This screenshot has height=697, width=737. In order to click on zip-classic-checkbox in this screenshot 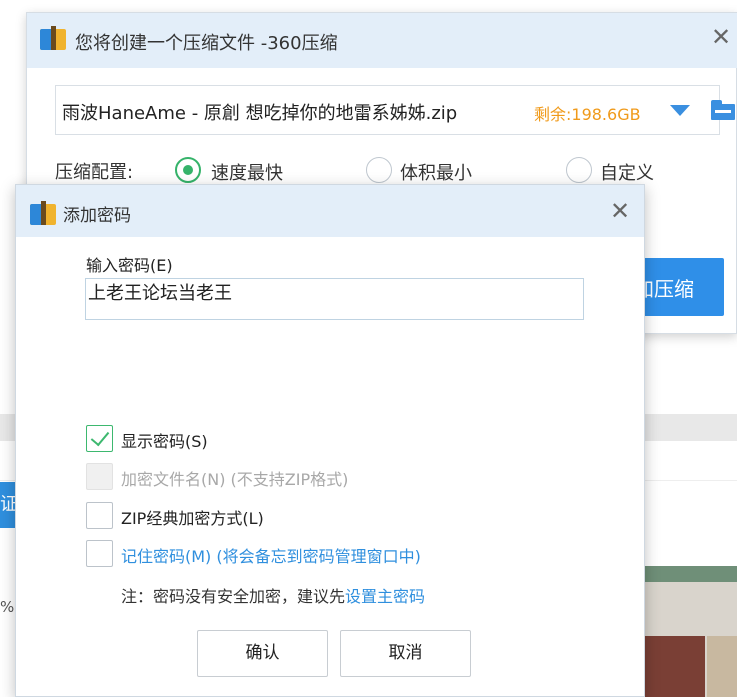, I will do `click(99, 515)`.